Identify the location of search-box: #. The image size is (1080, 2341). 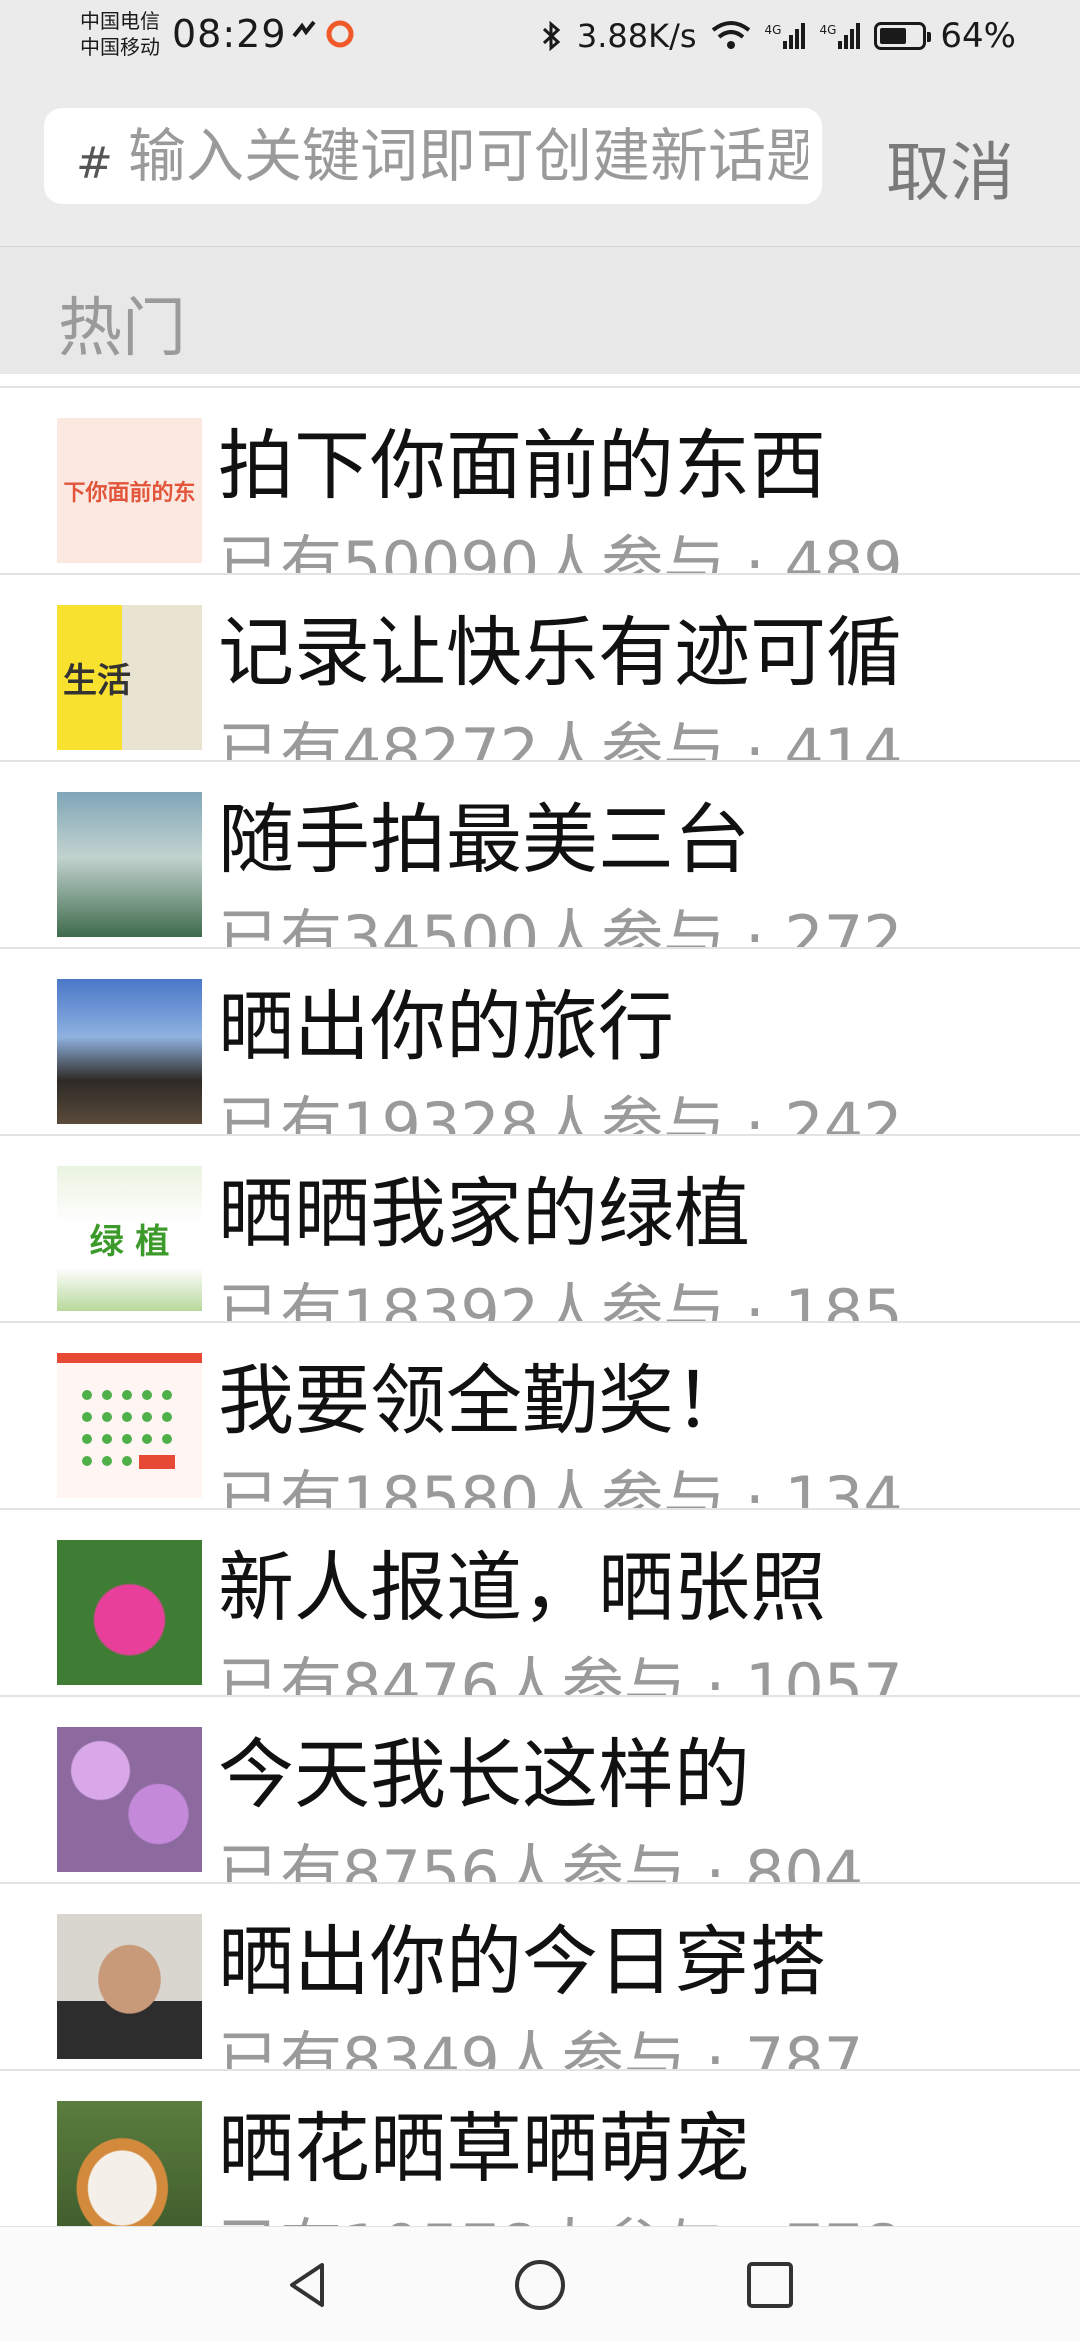
(433, 156).